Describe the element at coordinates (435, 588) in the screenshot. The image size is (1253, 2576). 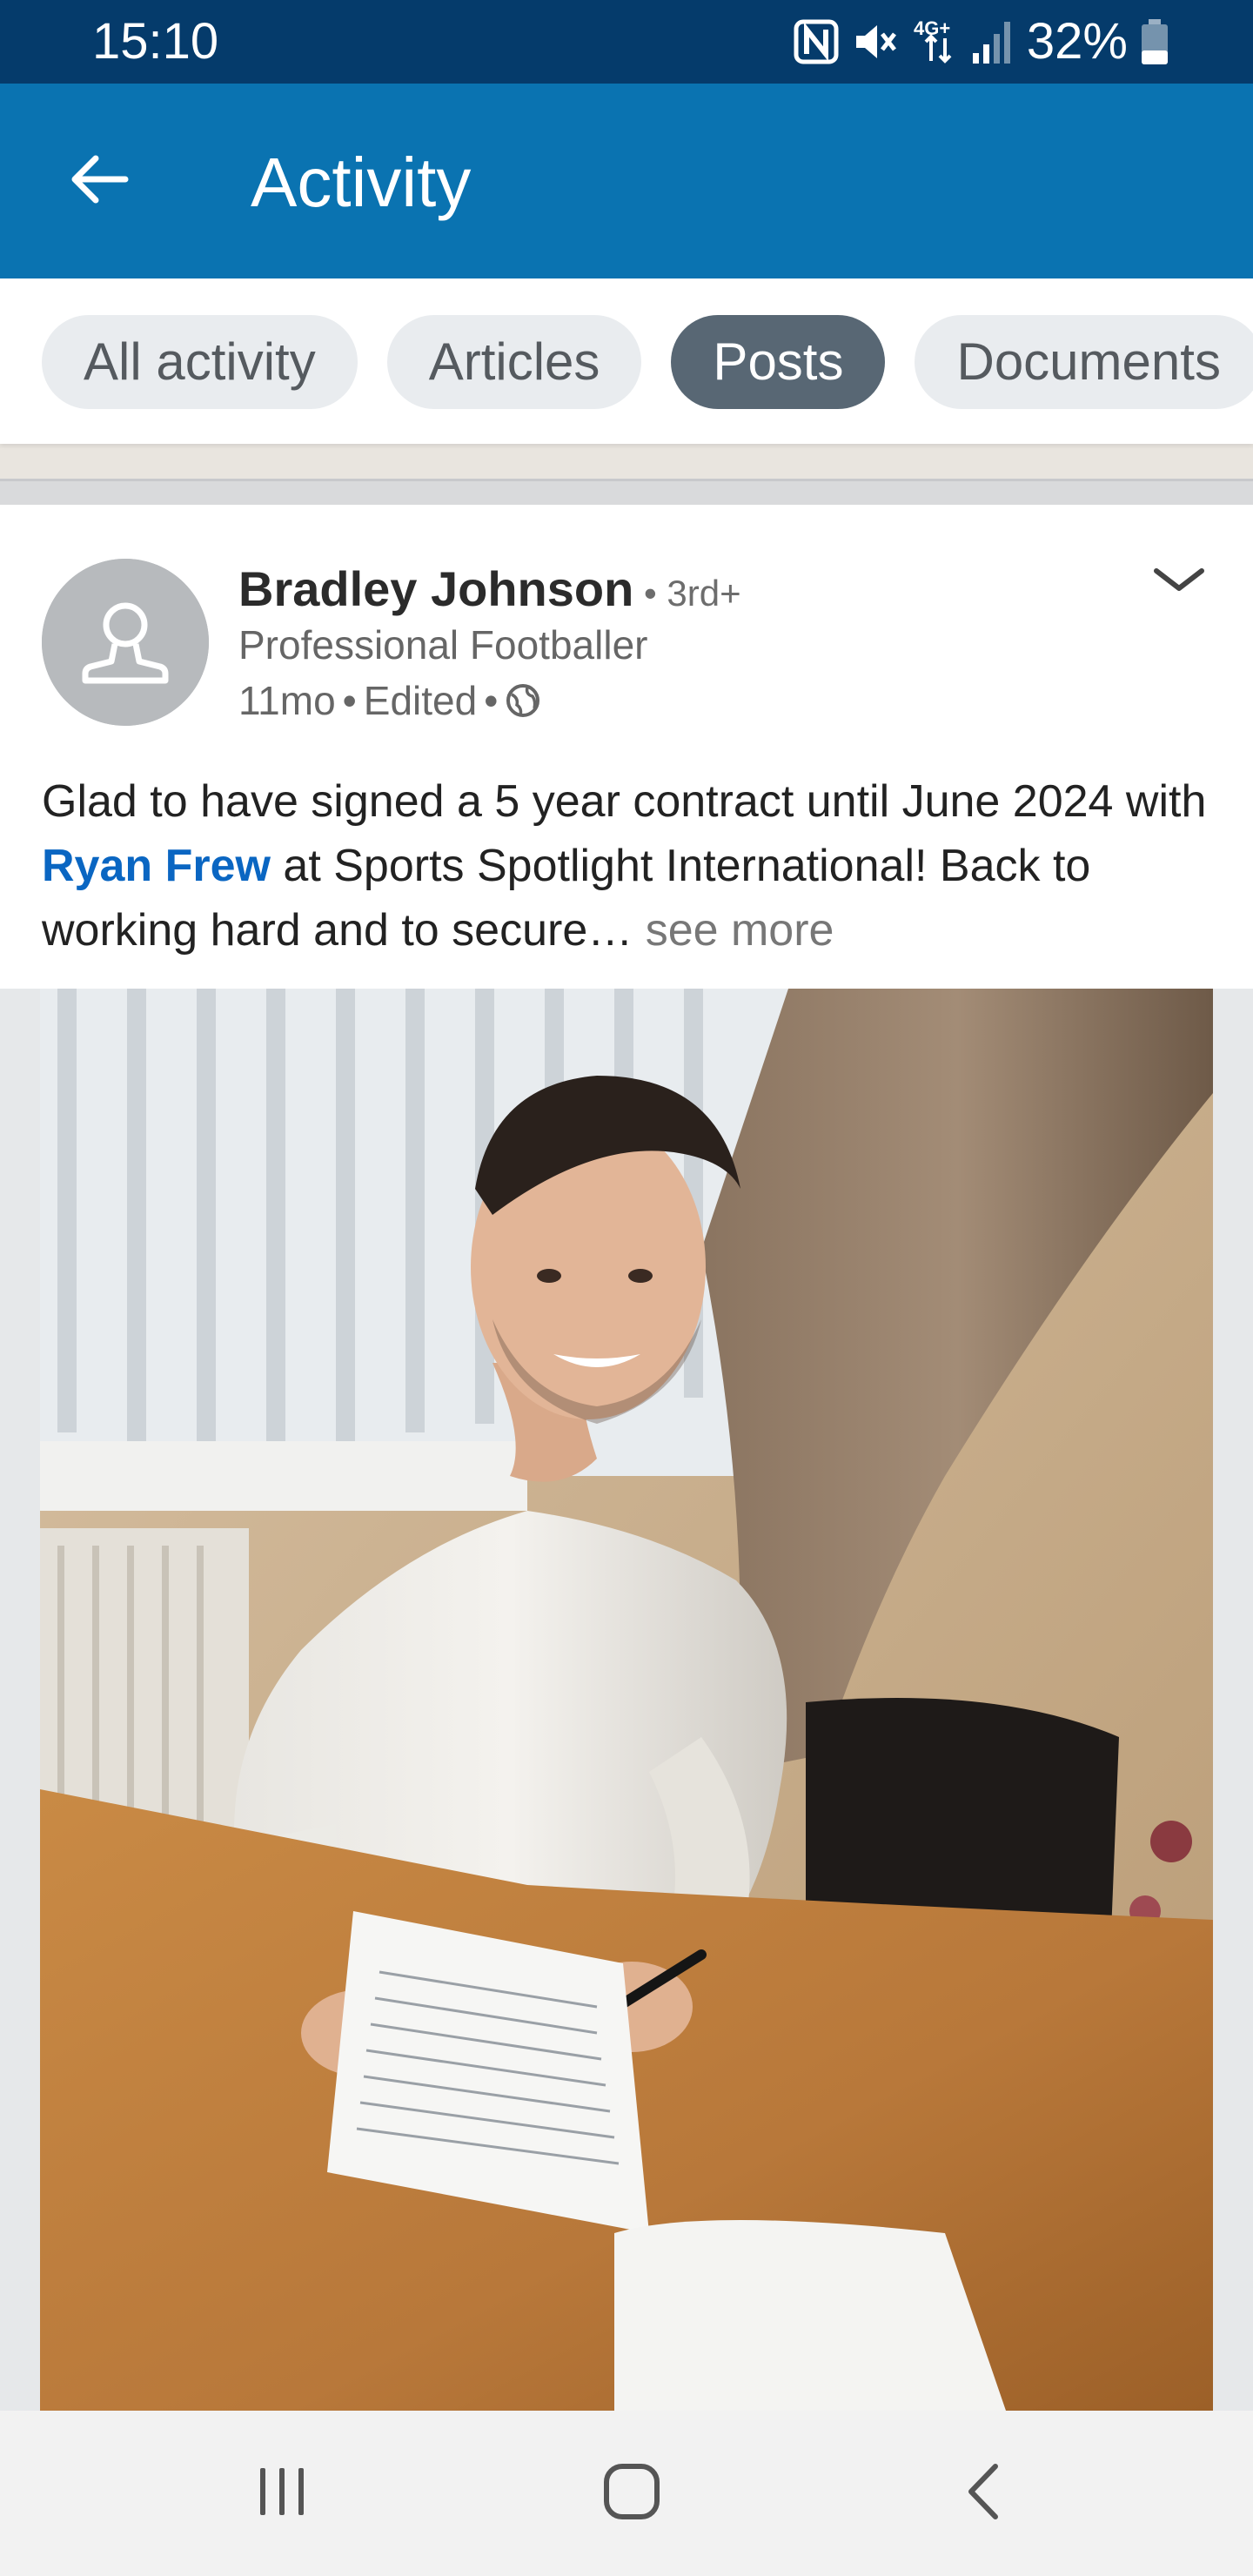
I see `author-name: Bradley Johnson` at that location.